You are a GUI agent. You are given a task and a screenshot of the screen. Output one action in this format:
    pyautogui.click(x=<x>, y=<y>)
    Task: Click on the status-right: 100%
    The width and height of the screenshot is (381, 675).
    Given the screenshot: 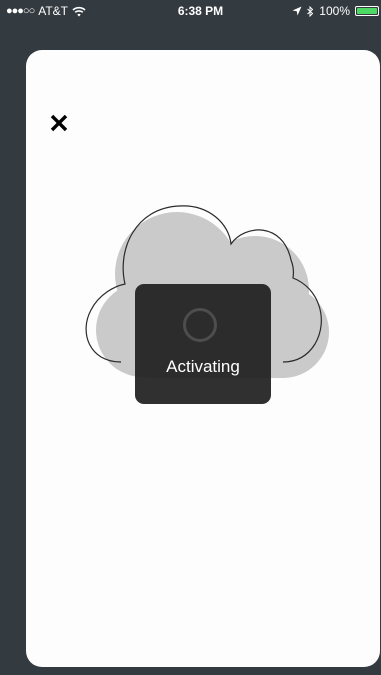 What is the action you would take?
    pyautogui.click(x=335, y=11)
    